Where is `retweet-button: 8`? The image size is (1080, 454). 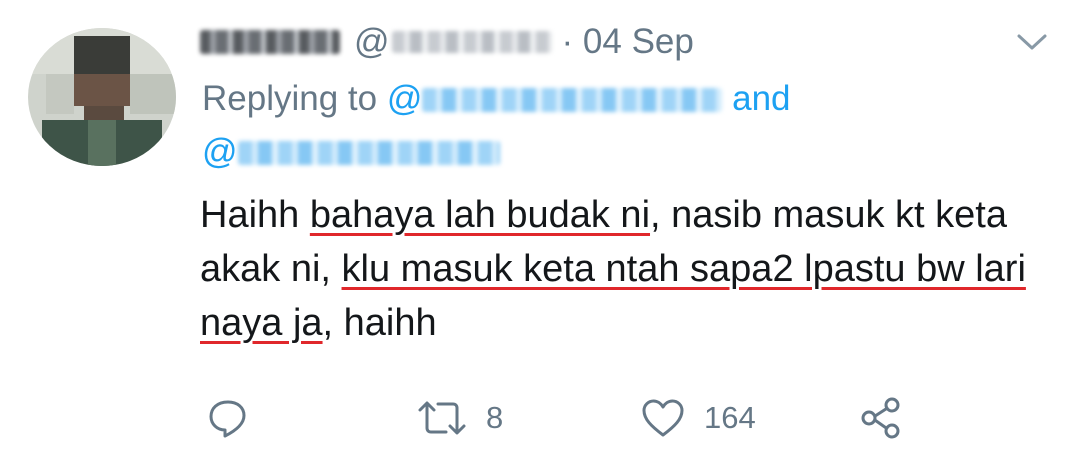 retweet-button: 8 is located at coordinates (459, 418).